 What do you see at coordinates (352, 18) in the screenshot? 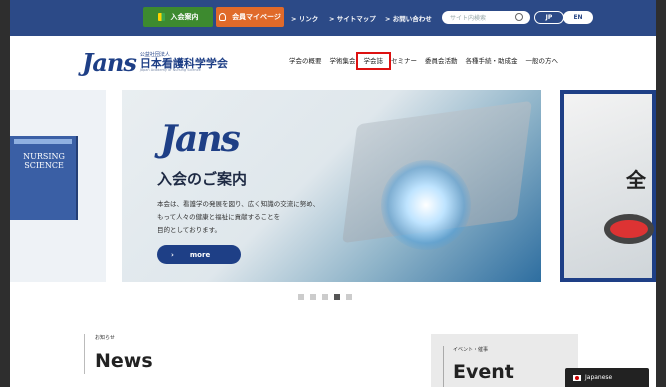
I see `sitemap-link: > サイトマップ` at bounding box center [352, 18].